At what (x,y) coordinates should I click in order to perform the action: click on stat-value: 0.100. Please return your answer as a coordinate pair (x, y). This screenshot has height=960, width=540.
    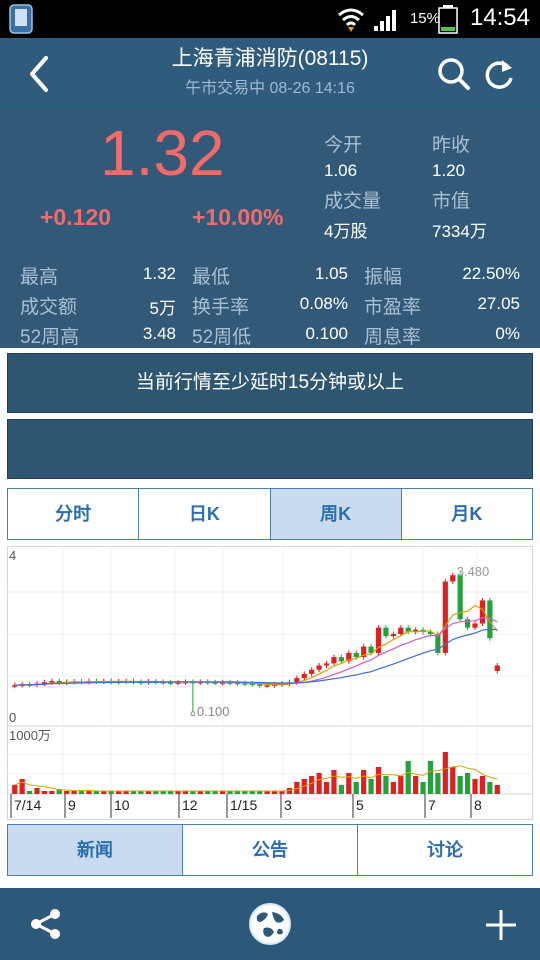
    Looking at the image, I should click on (326, 333).